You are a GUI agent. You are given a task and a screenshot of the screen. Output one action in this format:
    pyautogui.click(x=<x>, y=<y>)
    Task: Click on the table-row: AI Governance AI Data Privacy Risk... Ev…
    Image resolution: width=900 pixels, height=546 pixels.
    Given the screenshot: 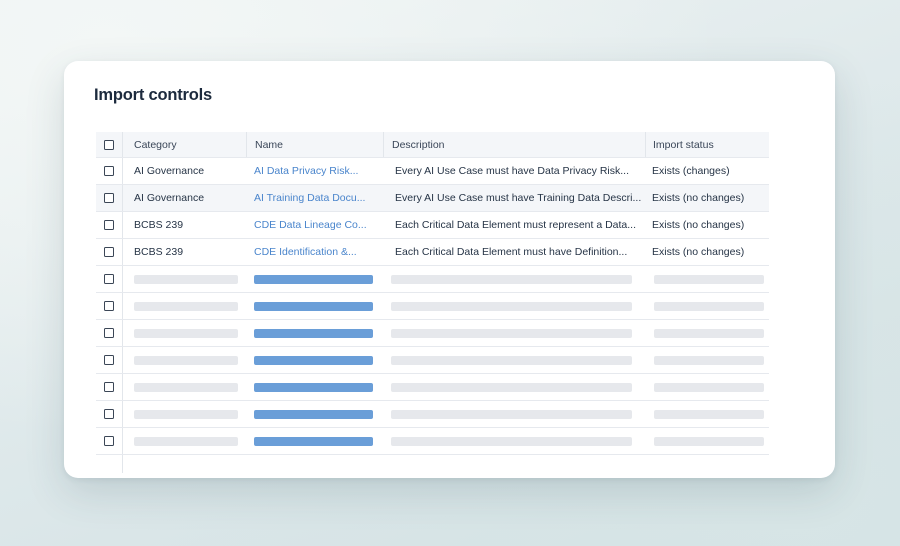 What is the action you would take?
    pyautogui.click(x=432, y=171)
    